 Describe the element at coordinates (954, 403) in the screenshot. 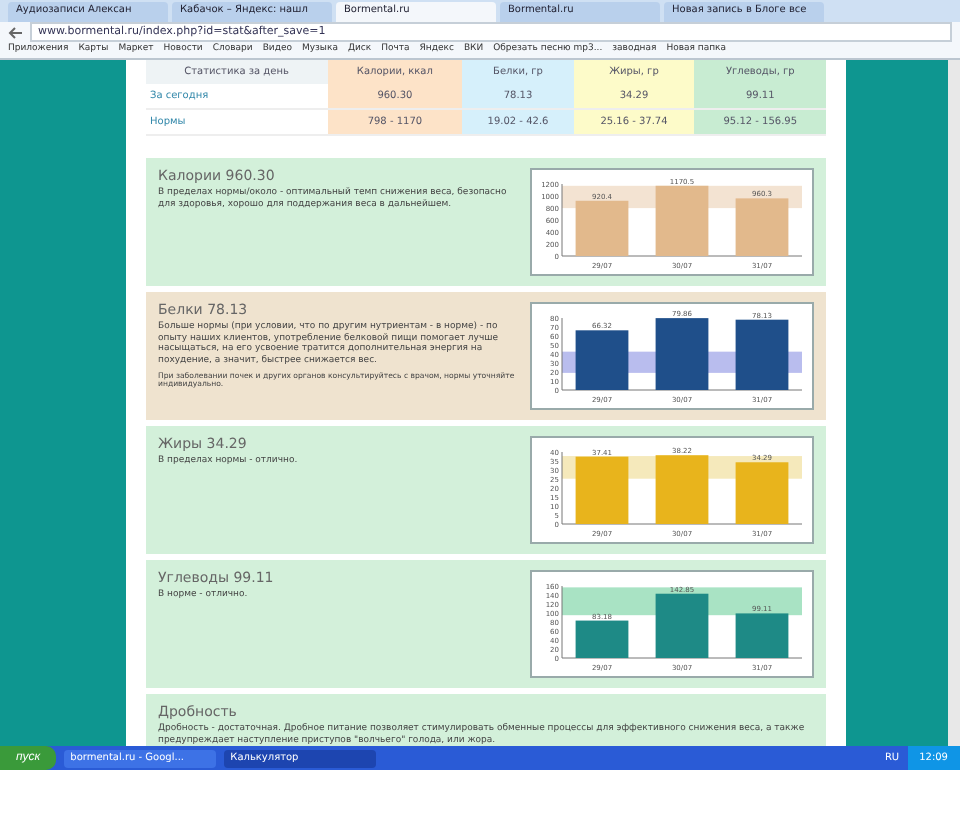

I see `scrollbar` at that location.